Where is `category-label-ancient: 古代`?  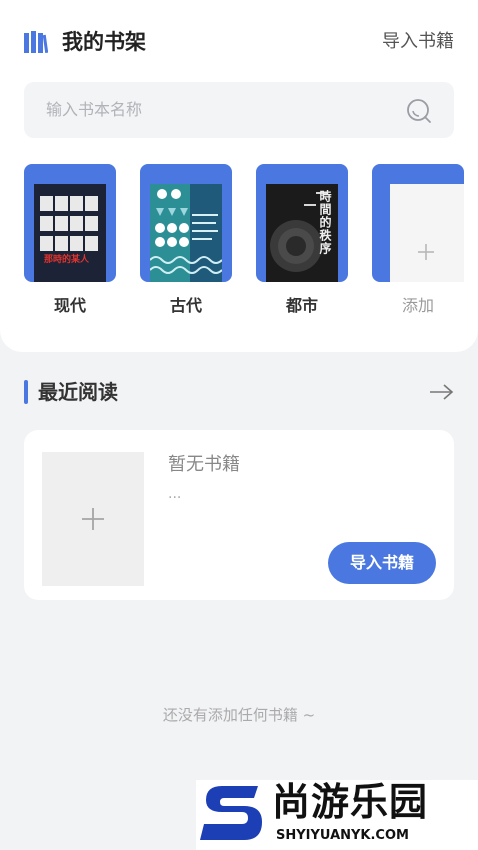
category-label-ancient: 古代 is located at coordinates (185, 305).